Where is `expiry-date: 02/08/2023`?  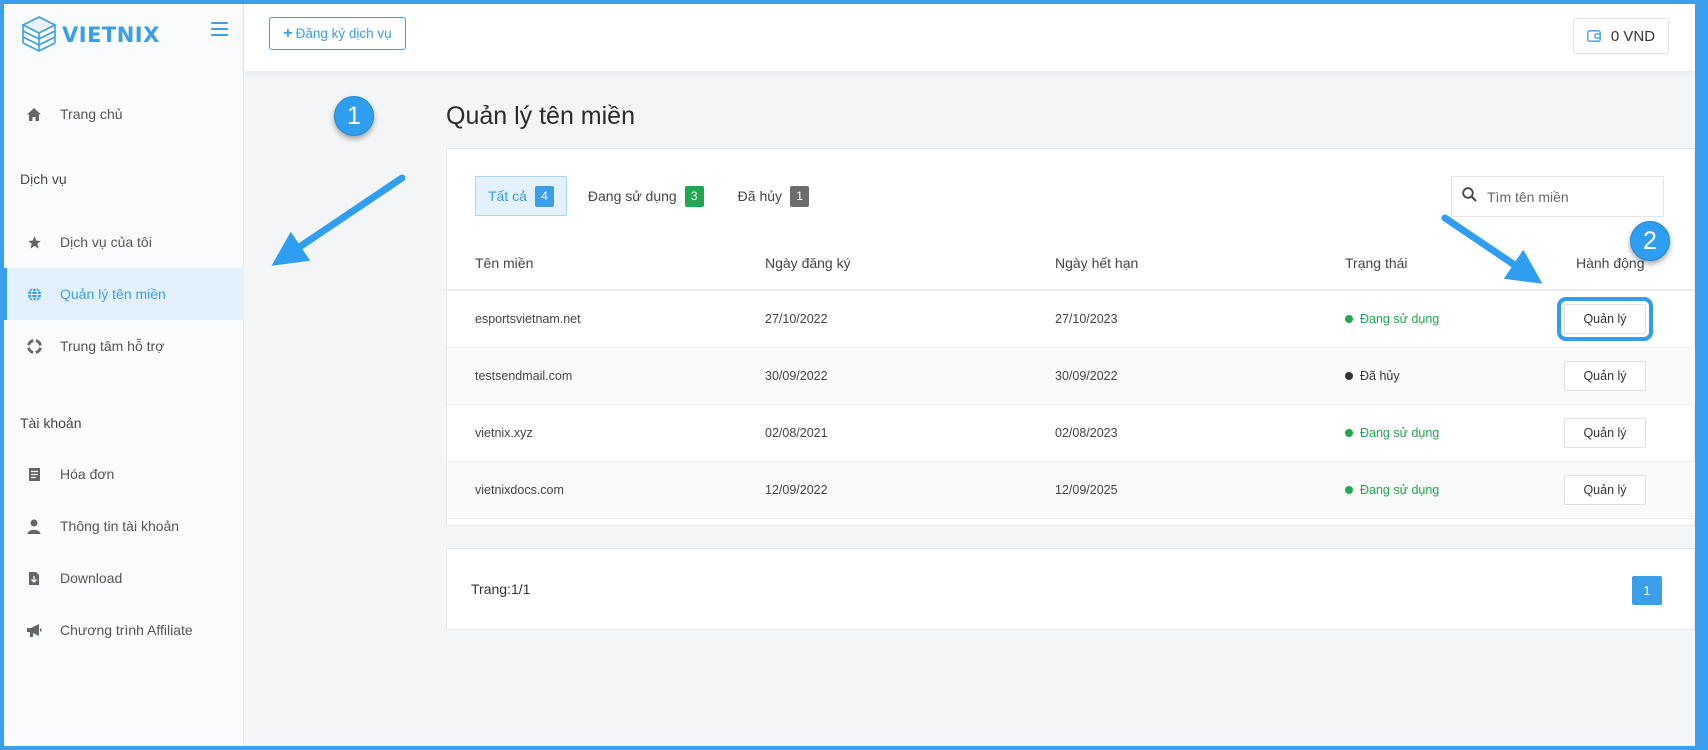 expiry-date: 02/08/2023 is located at coordinates (1086, 433).